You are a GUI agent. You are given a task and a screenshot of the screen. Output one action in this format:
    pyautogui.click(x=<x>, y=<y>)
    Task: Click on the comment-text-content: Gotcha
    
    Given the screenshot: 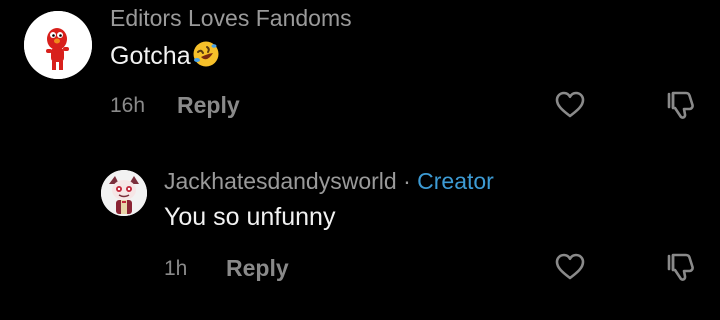 What is the action you would take?
    pyautogui.click(x=150, y=56)
    